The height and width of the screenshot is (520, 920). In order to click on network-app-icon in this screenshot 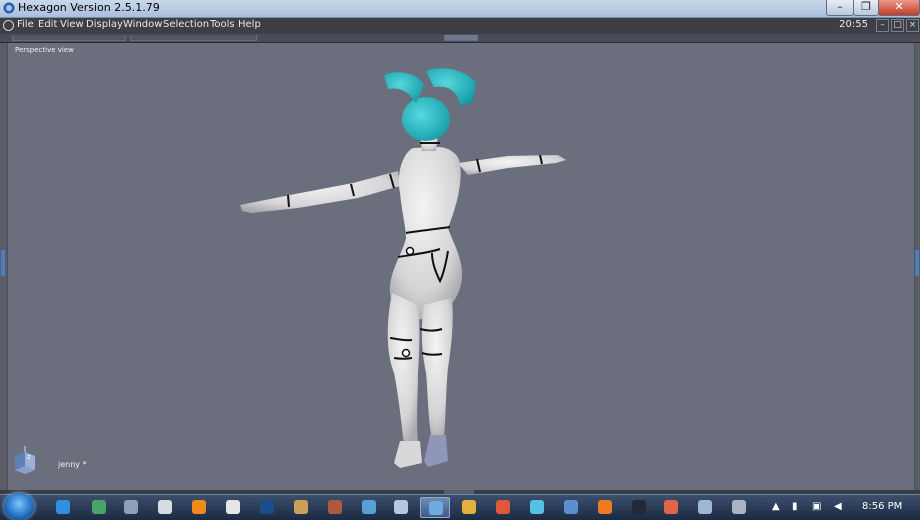, I will do `click(739, 507)`.